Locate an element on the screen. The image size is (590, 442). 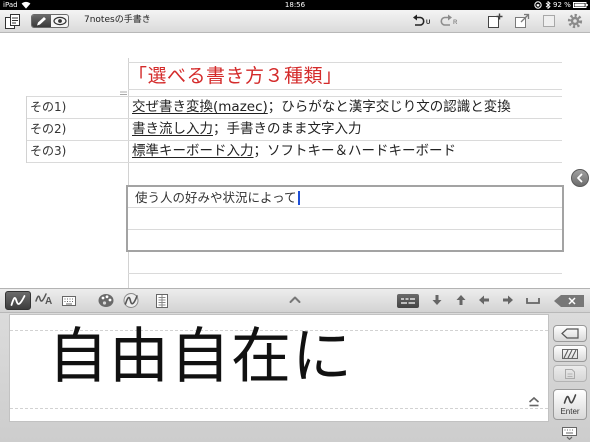
redo-button: R is located at coordinates (450, 21).